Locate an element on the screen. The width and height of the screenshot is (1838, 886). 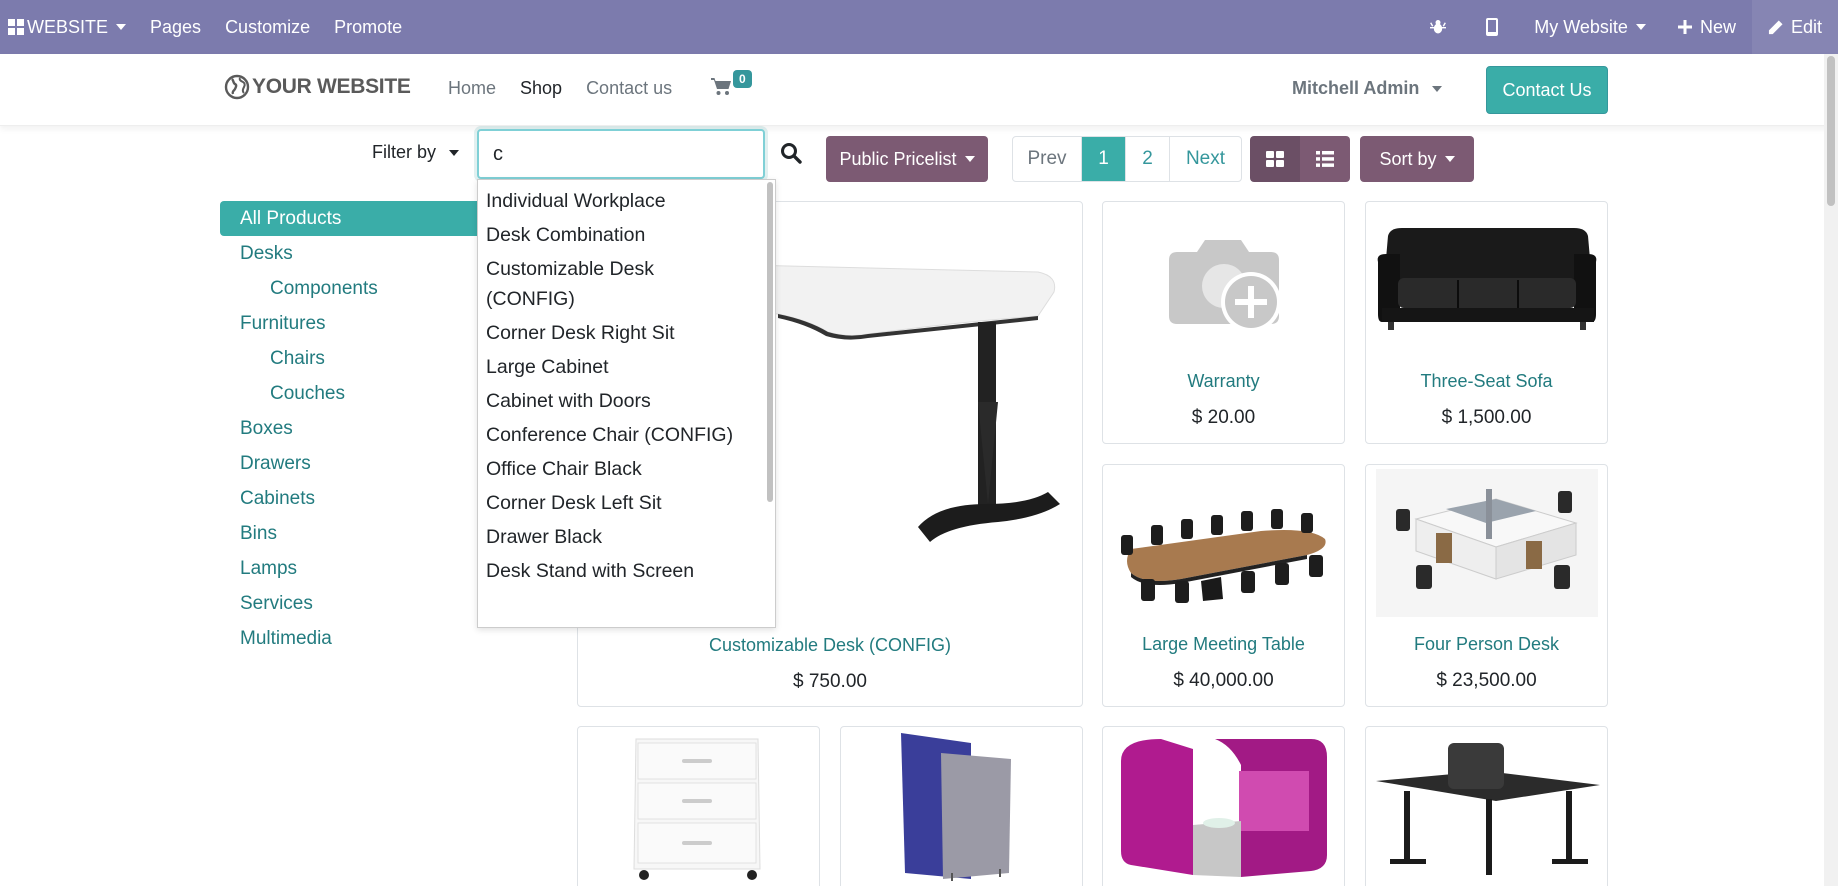
list-view-button is located at coordinates (1325, 159).